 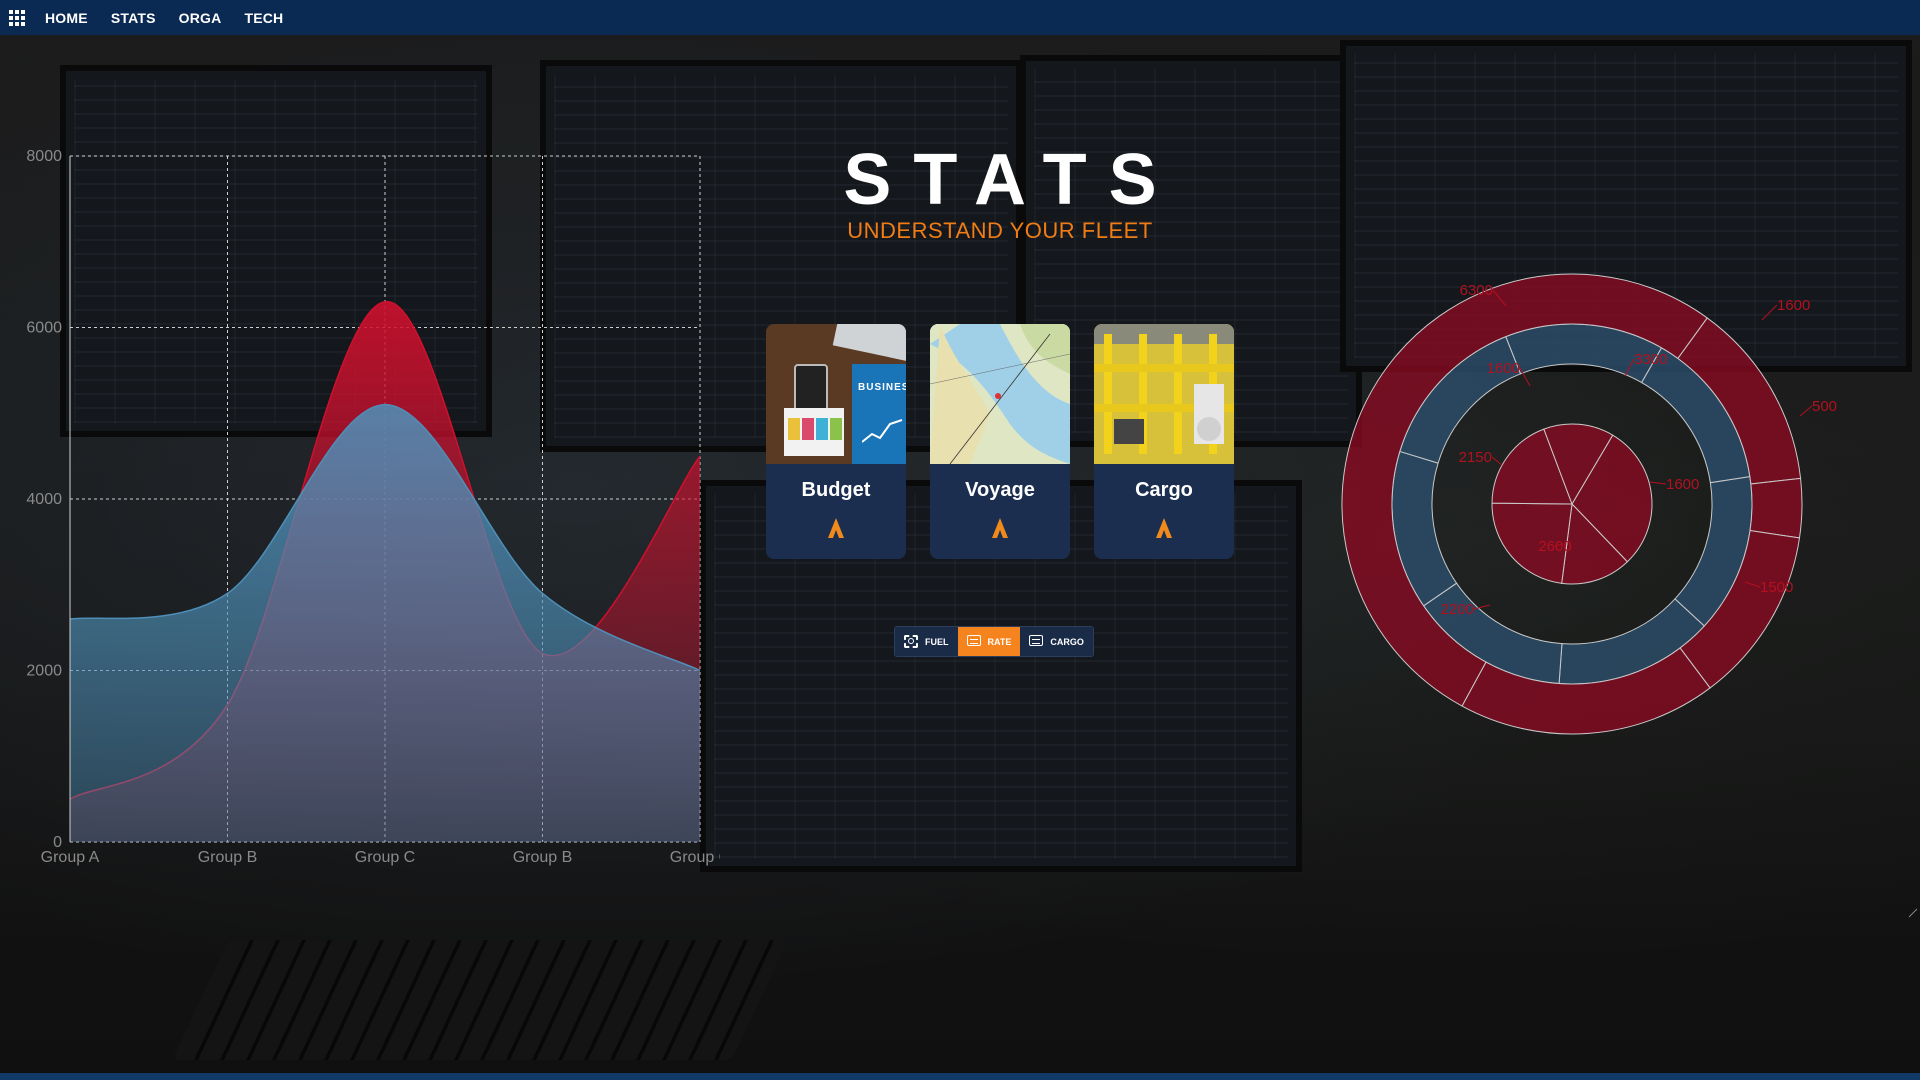 I want to click on toggle-fuel: FUEL, so click(x=926, y=641).